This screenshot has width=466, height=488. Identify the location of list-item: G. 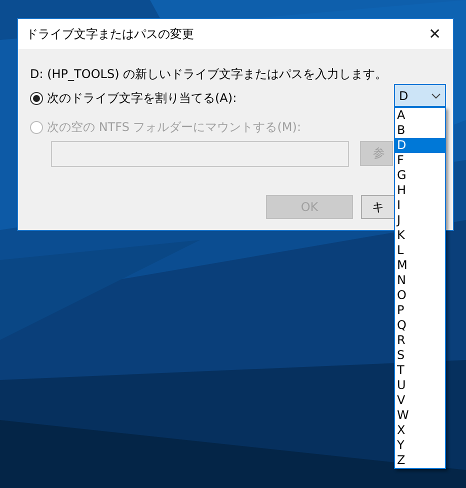
(420, 175).